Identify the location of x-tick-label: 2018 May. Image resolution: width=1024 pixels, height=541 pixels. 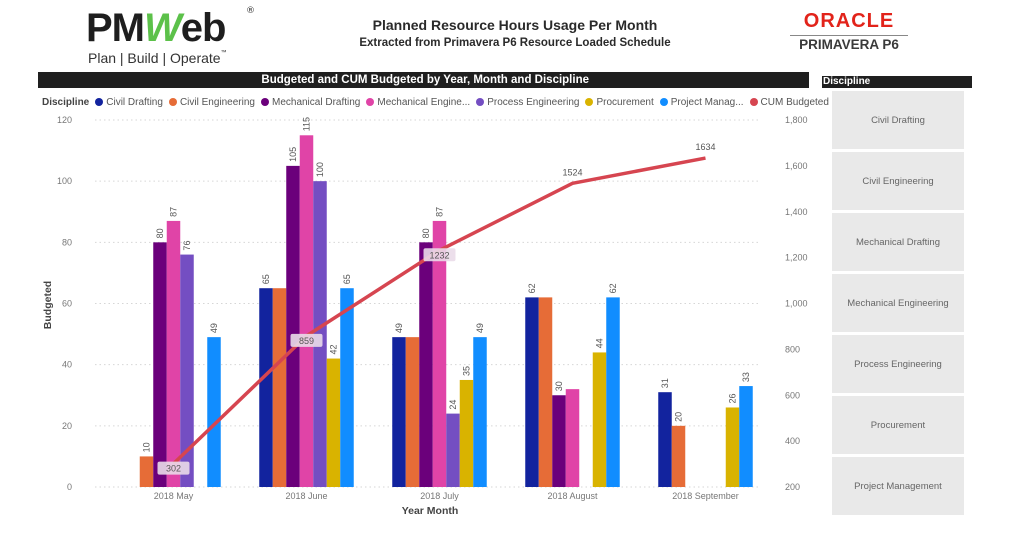
(174, 496).